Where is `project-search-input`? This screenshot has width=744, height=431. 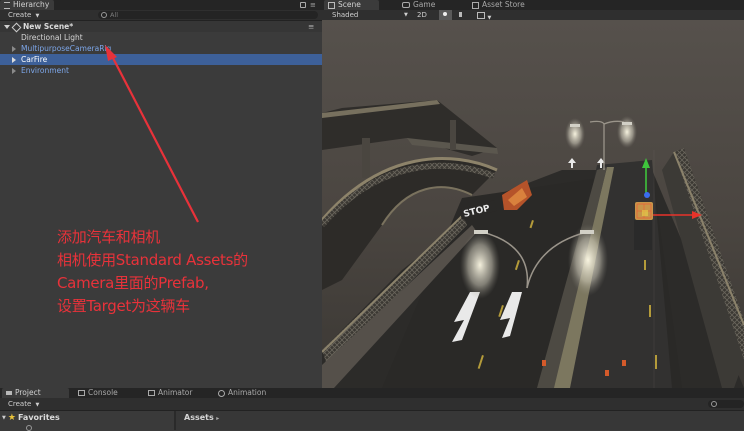 project-search-input is located at coordinates (726, 404).